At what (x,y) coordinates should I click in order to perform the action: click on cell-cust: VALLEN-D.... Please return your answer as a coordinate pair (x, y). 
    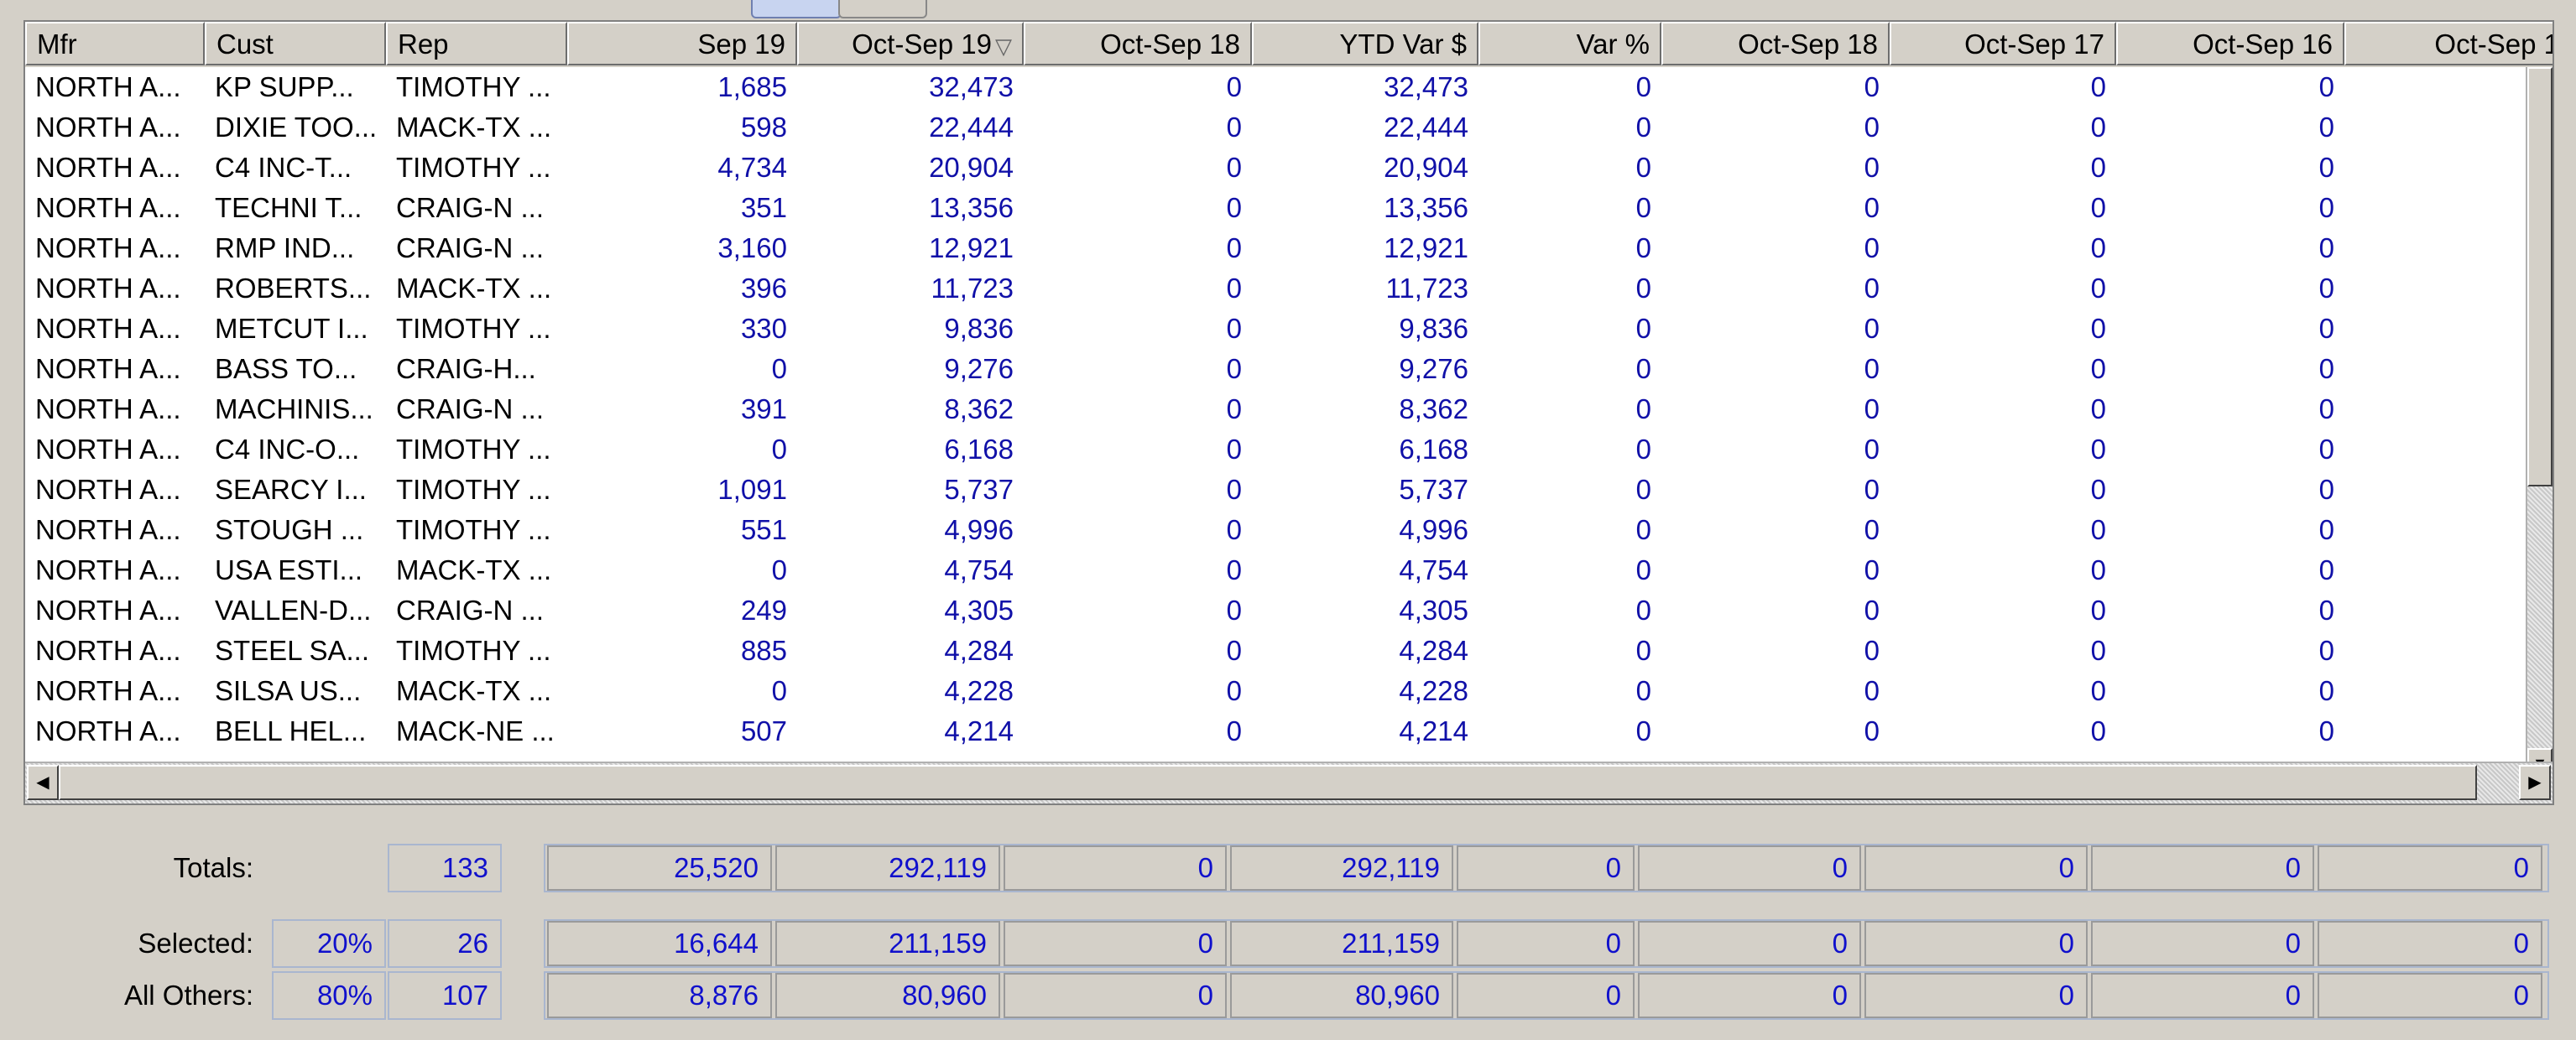
    Looking at the image, I should click on (293, 610).